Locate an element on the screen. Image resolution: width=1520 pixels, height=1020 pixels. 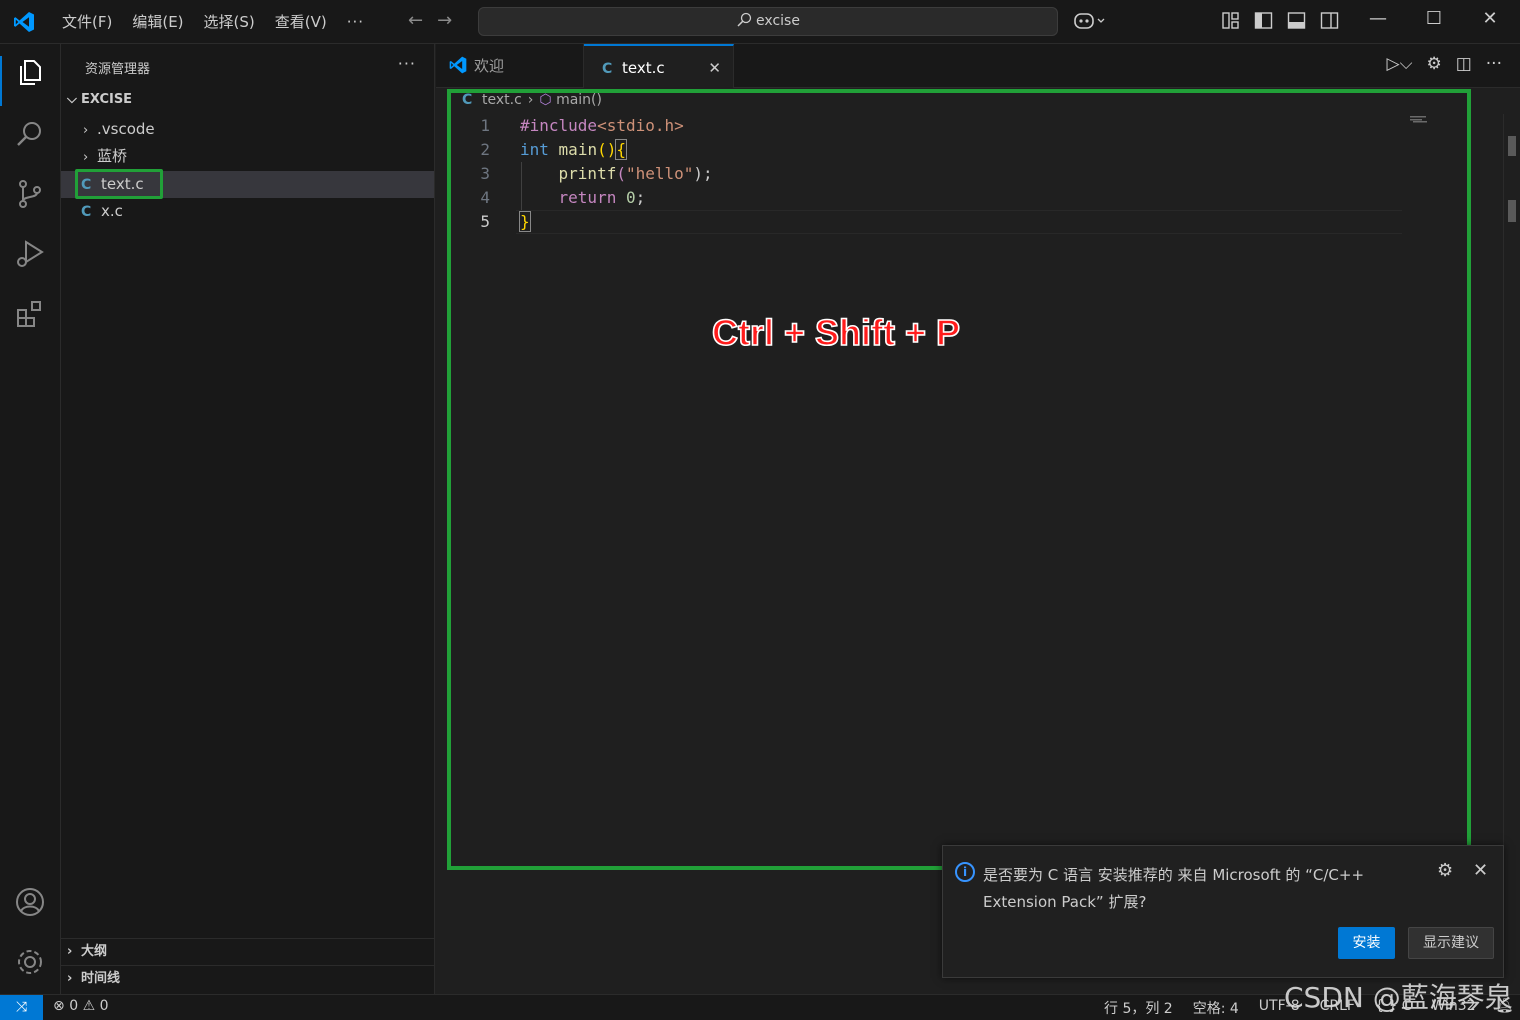
tab-text-c: Ctext.c ✕ is located at coordinates (659, 66).